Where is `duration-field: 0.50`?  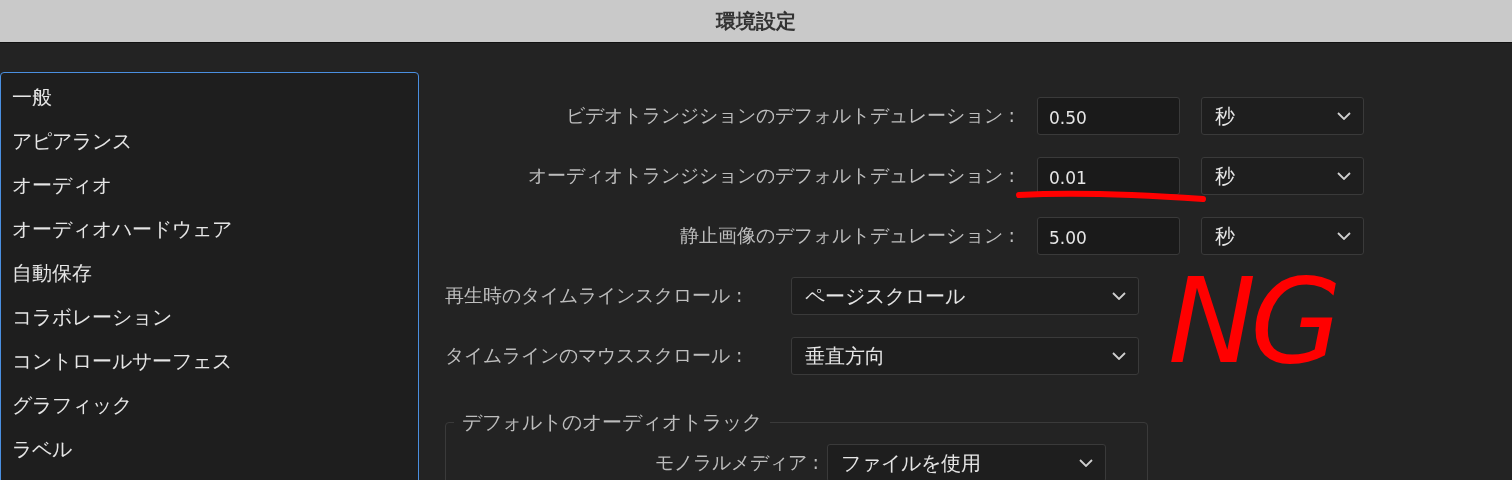
duration-field: 0.50 is located at coordinates (1108, 116).